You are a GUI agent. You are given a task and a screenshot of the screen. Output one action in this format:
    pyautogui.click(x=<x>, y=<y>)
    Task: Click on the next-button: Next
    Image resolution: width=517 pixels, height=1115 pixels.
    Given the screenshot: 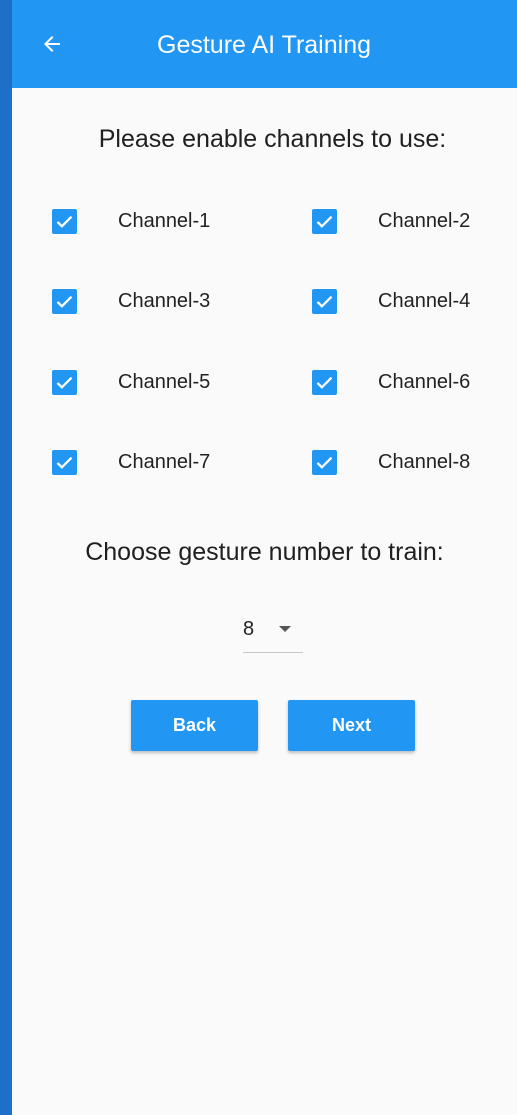 What is the action you would take?
    pyautogui.click(x=351, y=725)
    